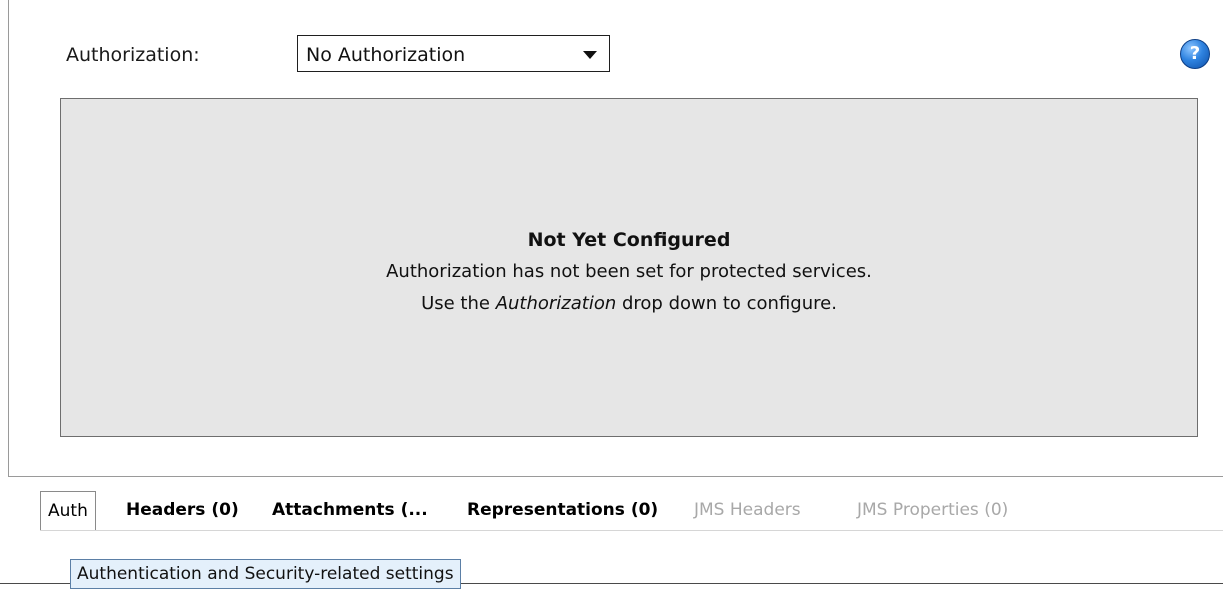  Describe the element at coordinates (133, 55) in the screenshot. I see `authorization-label: Authorization:` at that location.